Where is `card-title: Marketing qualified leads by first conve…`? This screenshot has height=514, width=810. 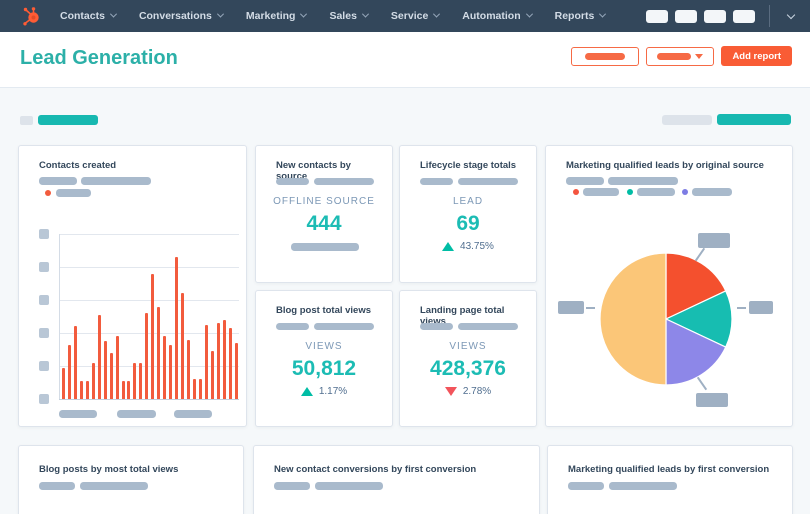 card-title: Marketing qualified leads by first conve… is located at coordinates (669, 469).